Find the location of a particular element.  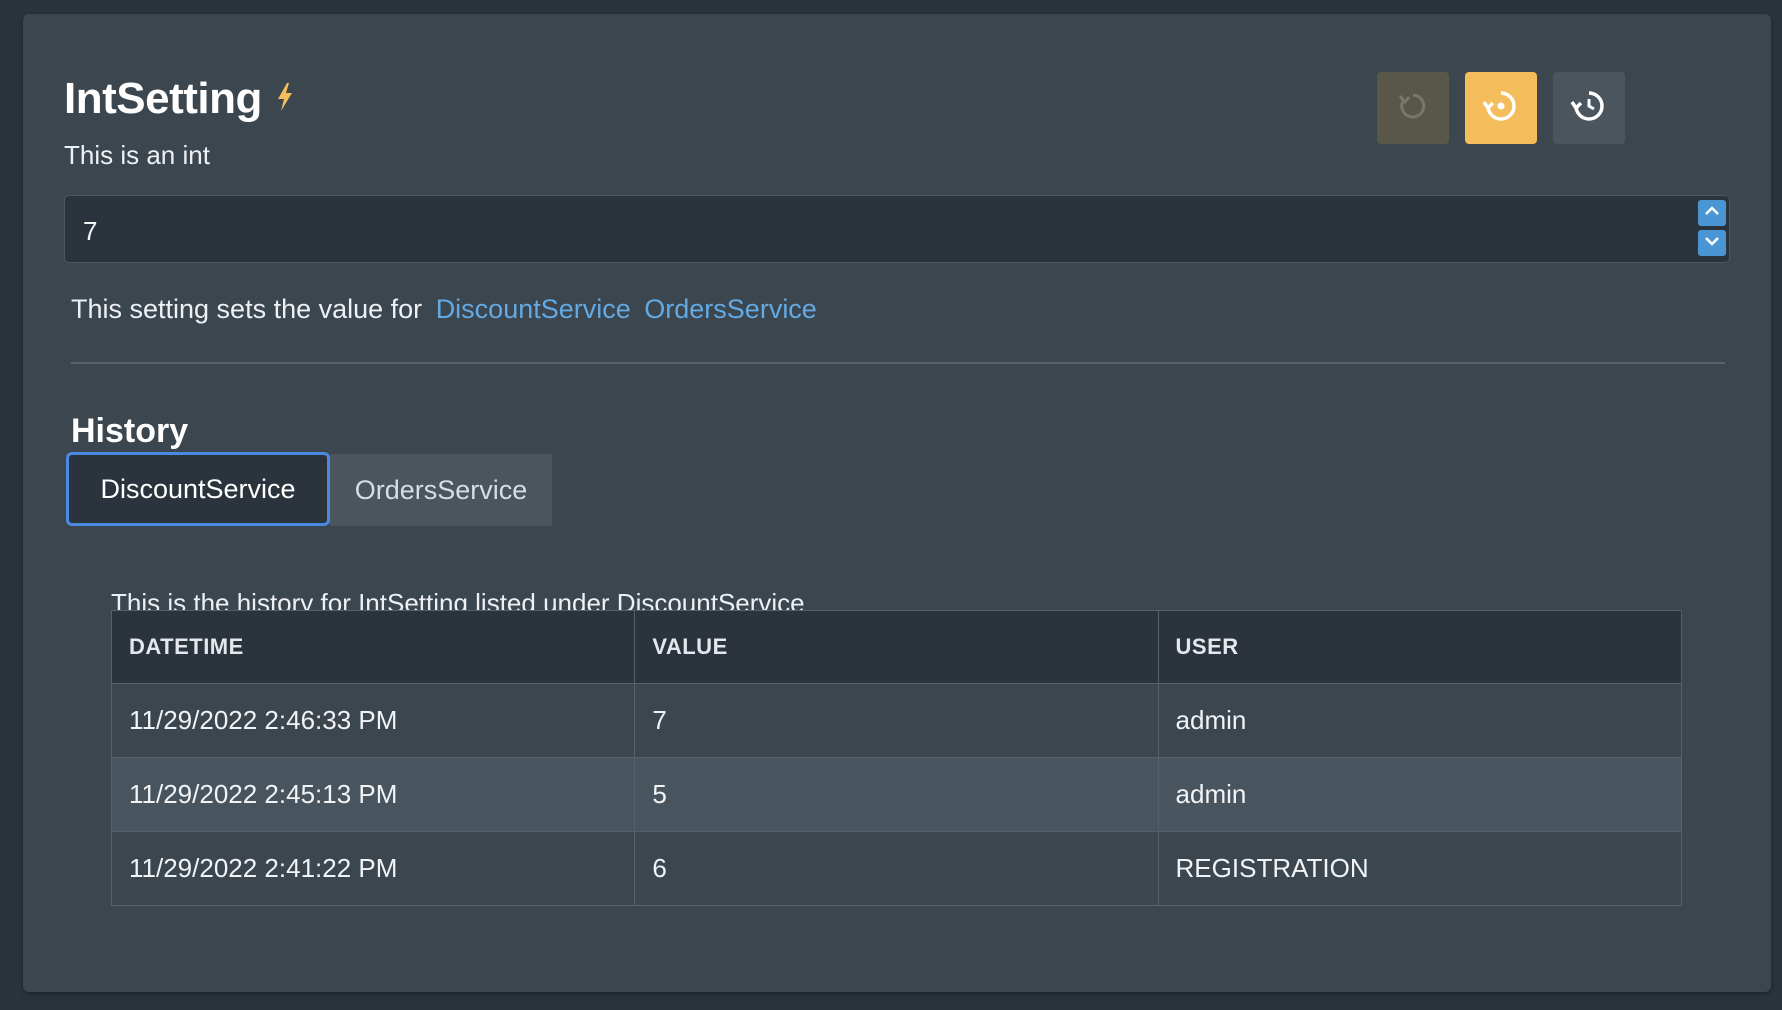

reset-to-default-icon is located at coordinates (1501, 108).